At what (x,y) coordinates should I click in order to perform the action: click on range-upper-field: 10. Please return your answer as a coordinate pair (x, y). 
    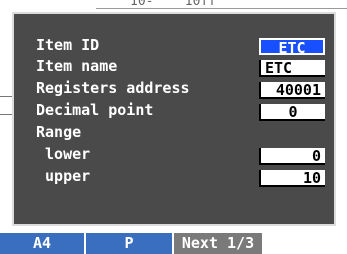
    Looking at the image, I should click on (292, 178).